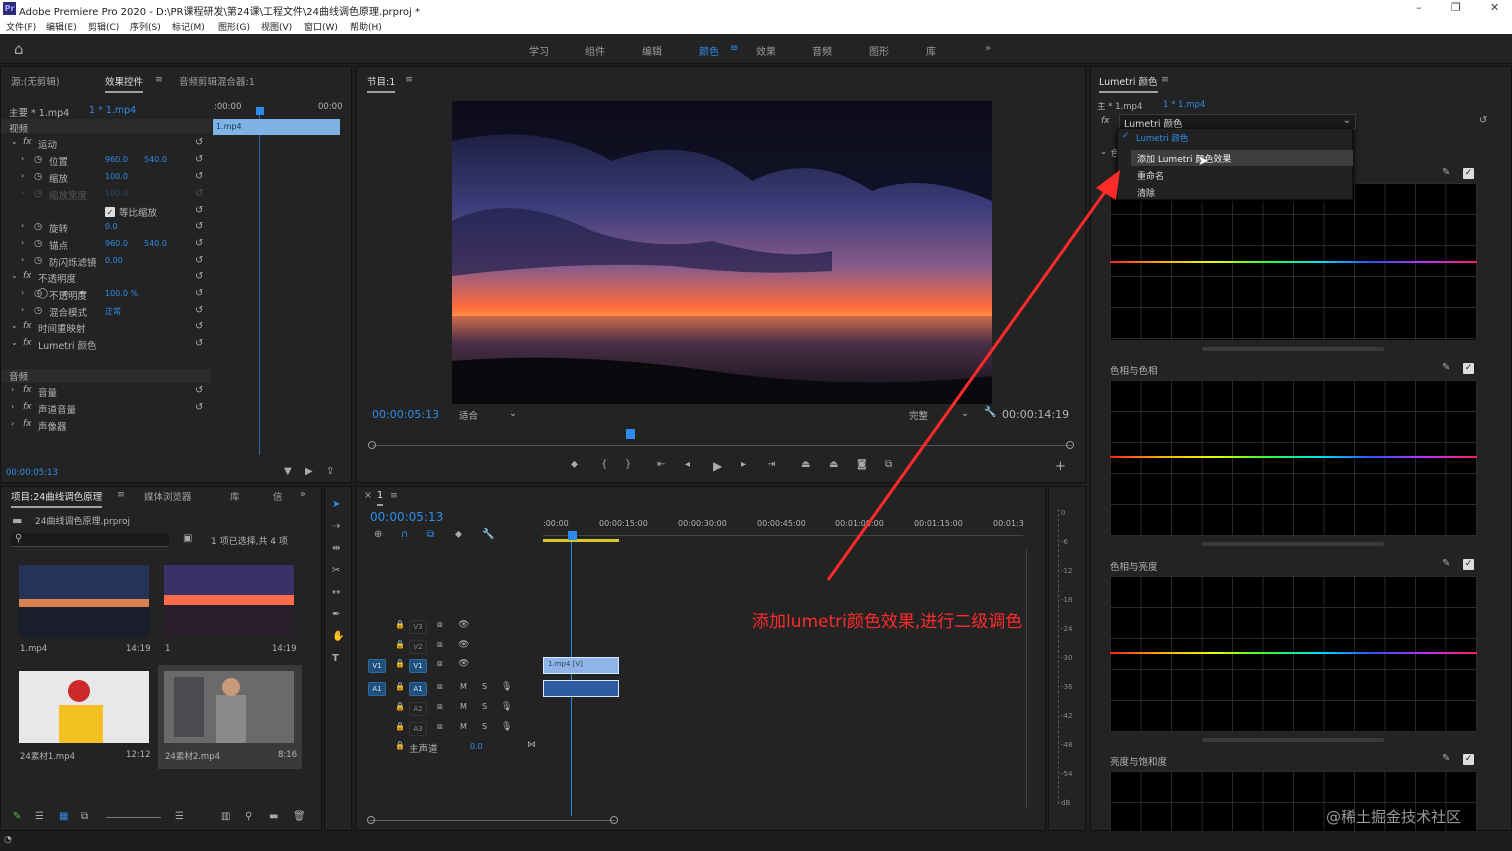  What do you see at coordinates (377, 666) in the screenshot?
I see `source-patch-V1: V1` at bounding box center [377, 666].